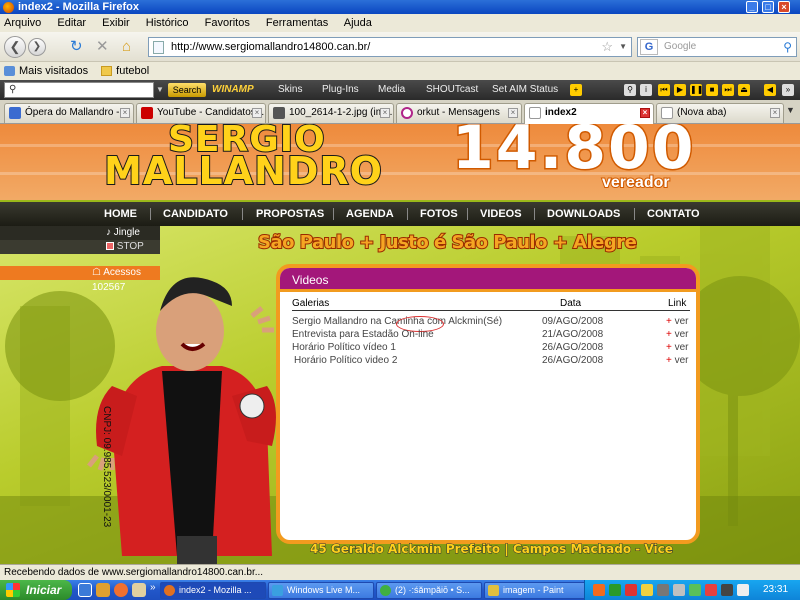 The height and width of the screenshot is (600, 800). I want to click on star-icon: ☆, so click(607, 47).